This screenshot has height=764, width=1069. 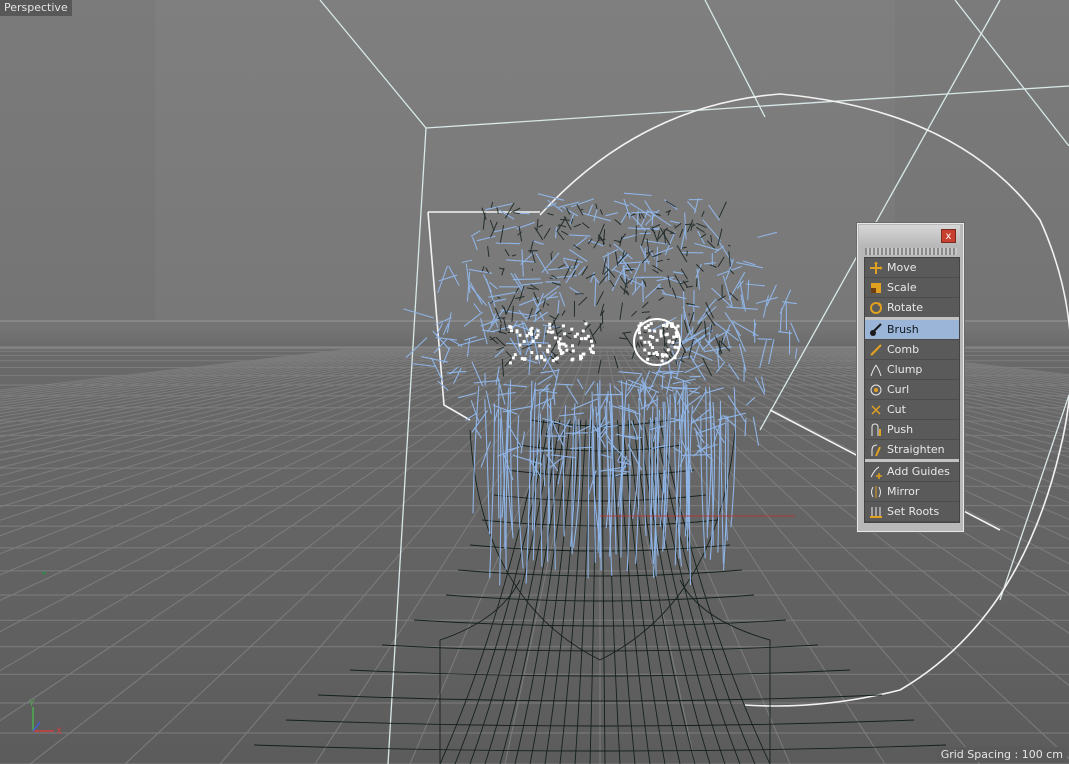 I want to click on tool-set-roots: Set Roots, so click(x=912, y=512).